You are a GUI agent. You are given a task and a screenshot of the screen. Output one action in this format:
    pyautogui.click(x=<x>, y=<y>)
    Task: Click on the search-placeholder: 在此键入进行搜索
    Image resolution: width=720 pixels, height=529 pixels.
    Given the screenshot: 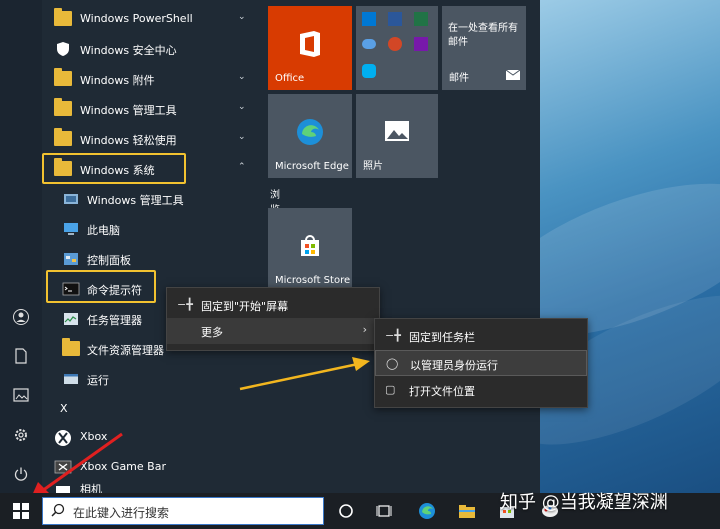 What is the action you would take?
    pyautogui.click(x=121, y=513)
    